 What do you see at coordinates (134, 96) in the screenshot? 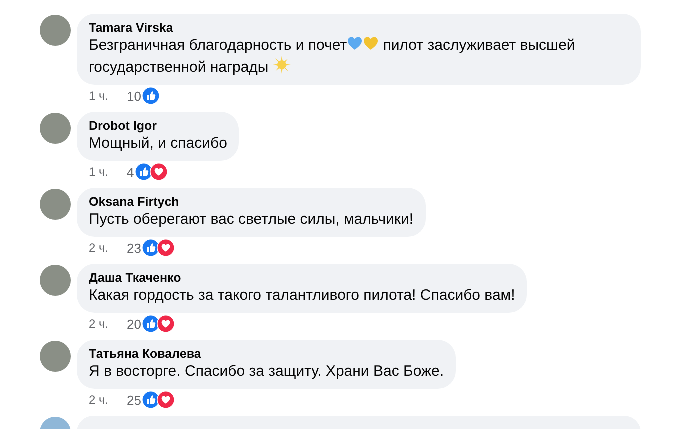
I see `reaction-count: 10` at bounding box center [134, 96].